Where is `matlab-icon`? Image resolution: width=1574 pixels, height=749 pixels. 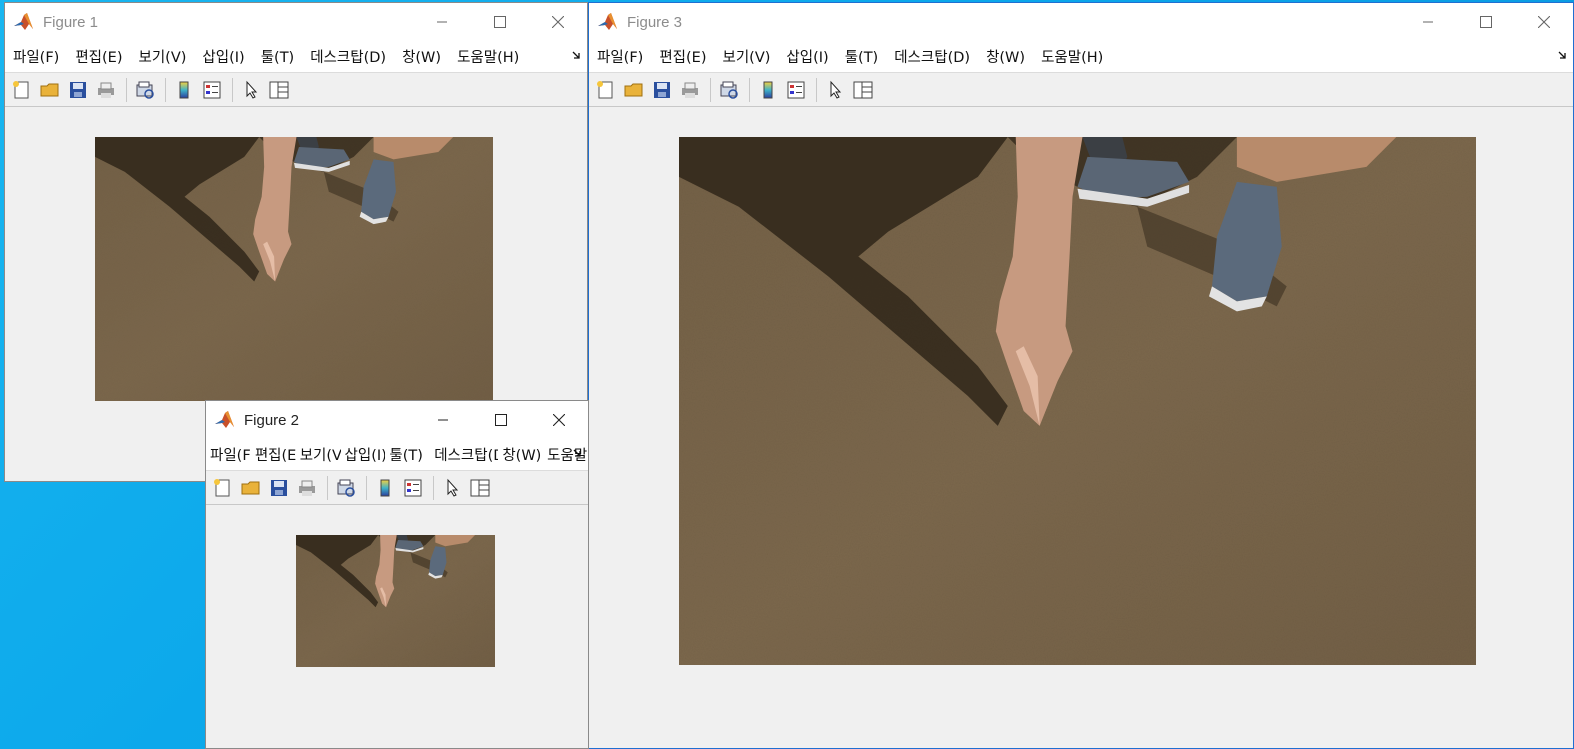 matlab-icon is located at coordinates (607, 21).